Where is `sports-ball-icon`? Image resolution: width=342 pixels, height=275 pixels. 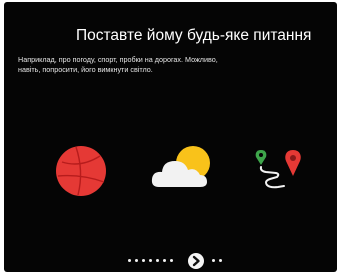 sports-ball-icon is located at coordinates (81, 171).